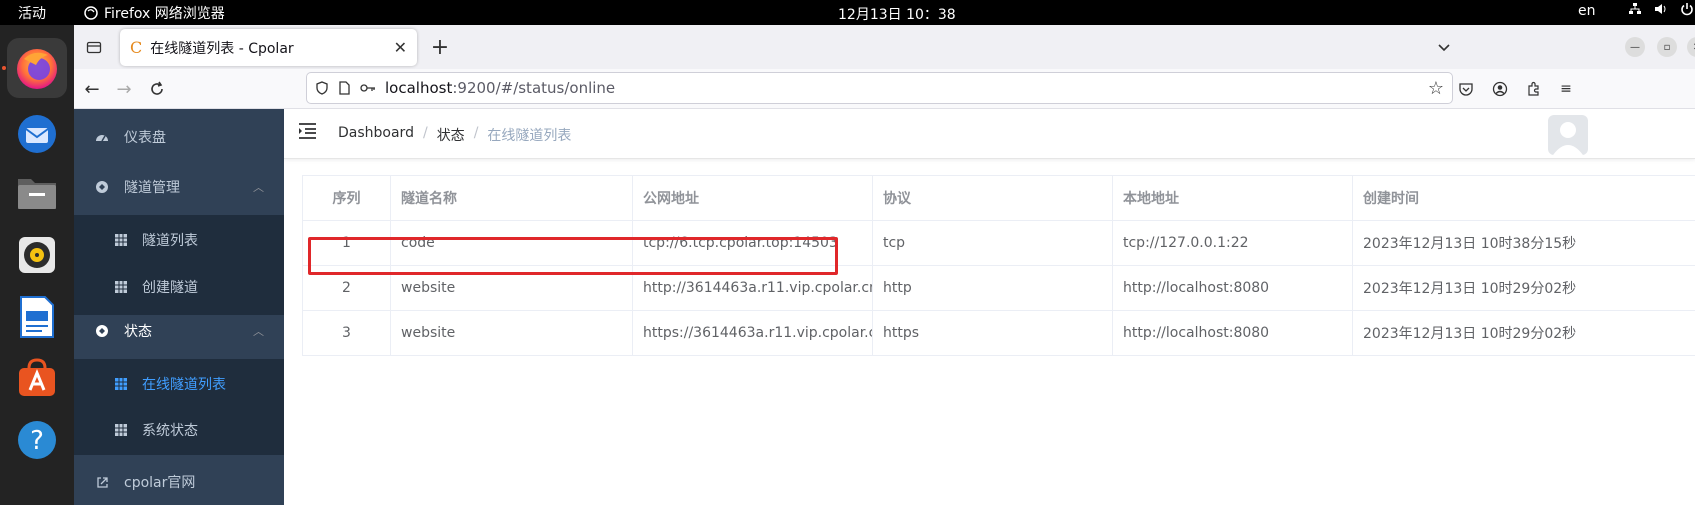 The image size is (1695, 505). Describe the element at coordinates (347, 288) in the screenshot. I see `cell-index: 2` at that location.